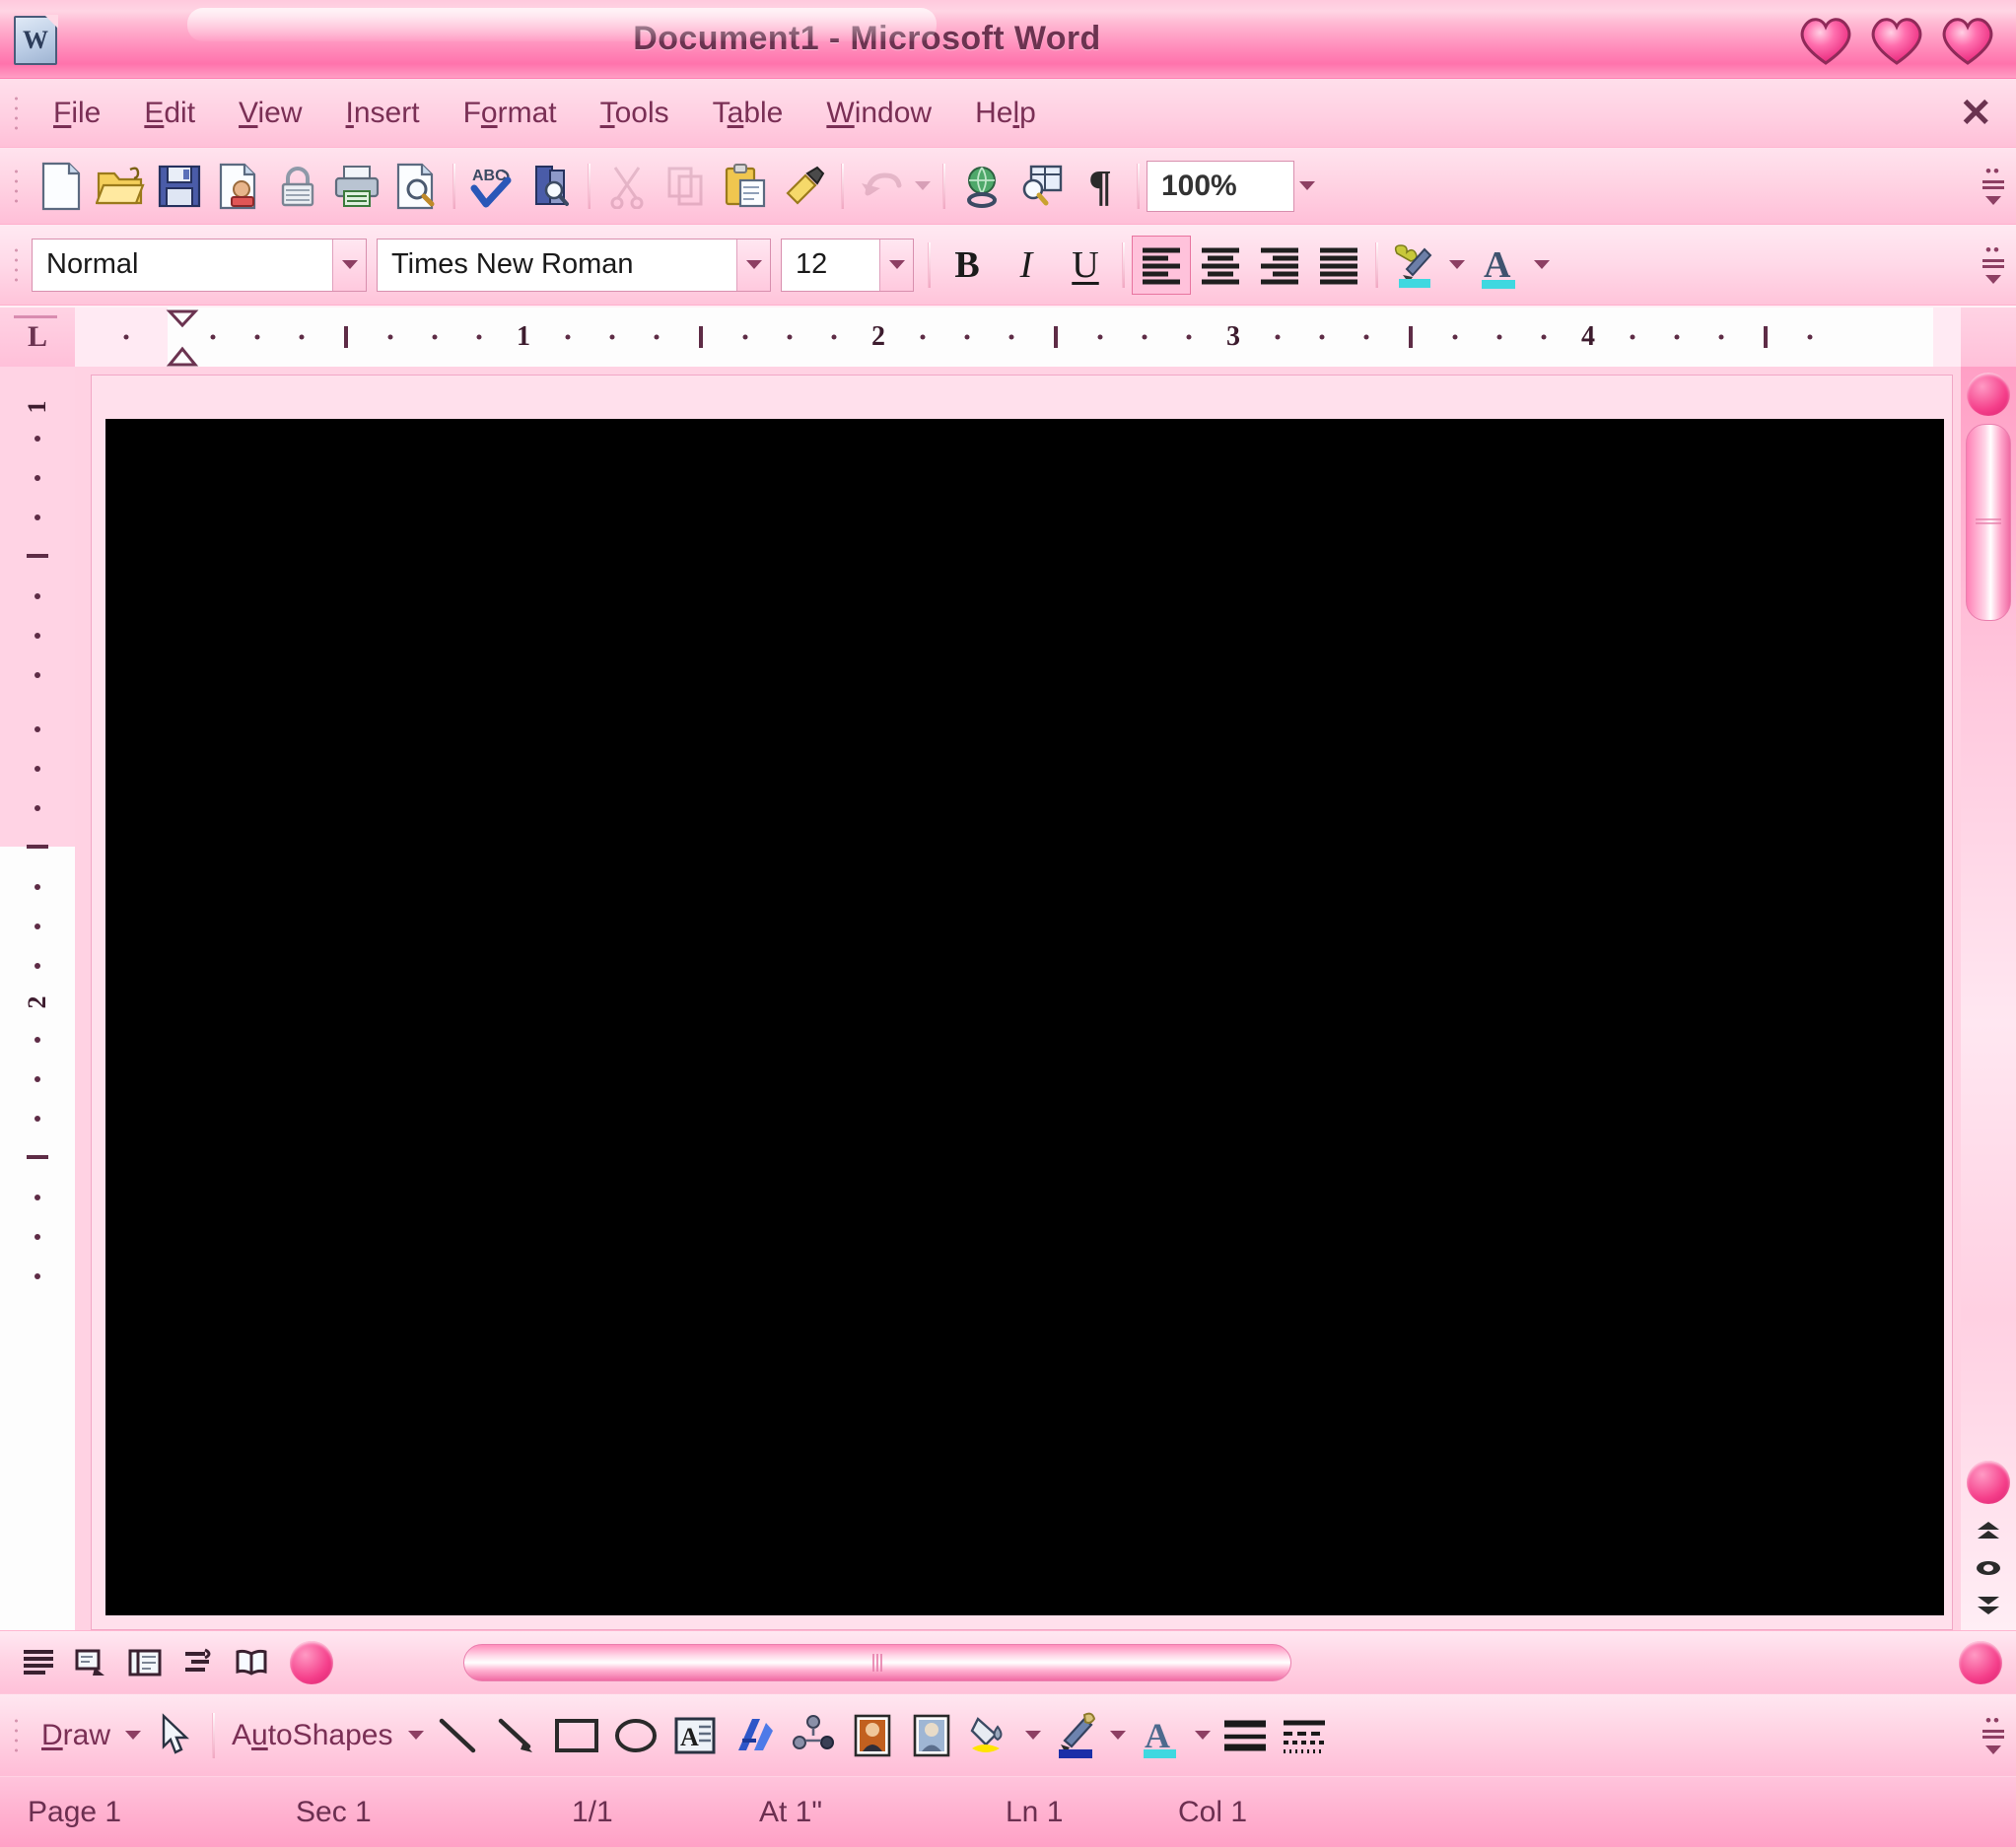  I want to click on tables-and-borders-button, so click(1041, 186).